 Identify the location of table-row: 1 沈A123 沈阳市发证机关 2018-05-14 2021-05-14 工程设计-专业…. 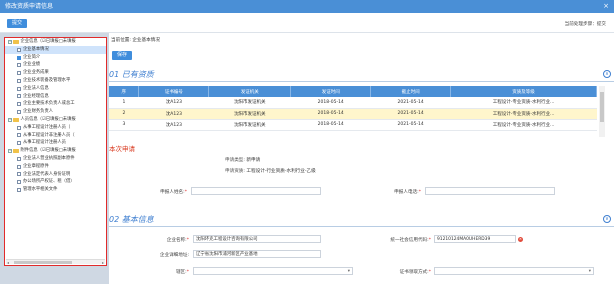
(353, 103).